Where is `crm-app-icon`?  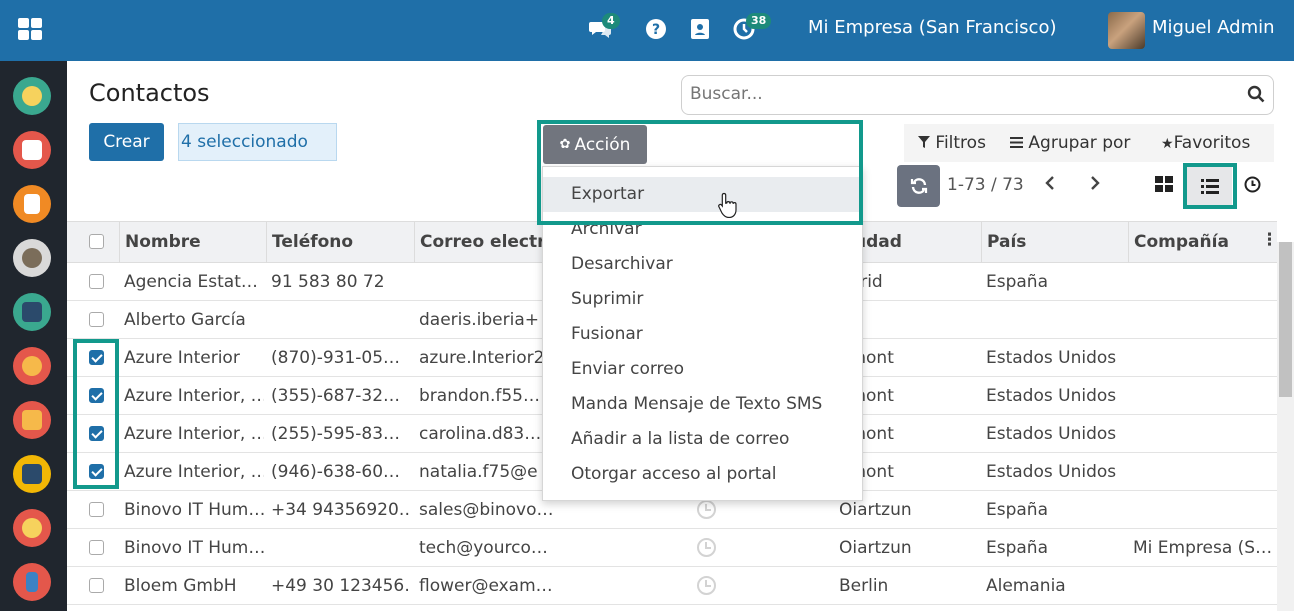
crm-app-icon is located at coordinates (32, 366).